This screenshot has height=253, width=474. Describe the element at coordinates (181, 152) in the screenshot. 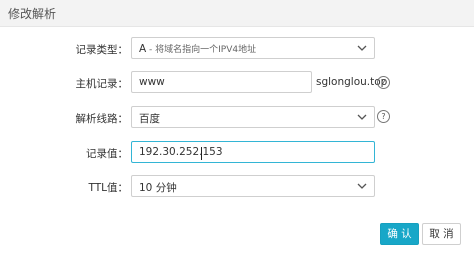

I see `record-value-text: 192.30.252.153` at that location.